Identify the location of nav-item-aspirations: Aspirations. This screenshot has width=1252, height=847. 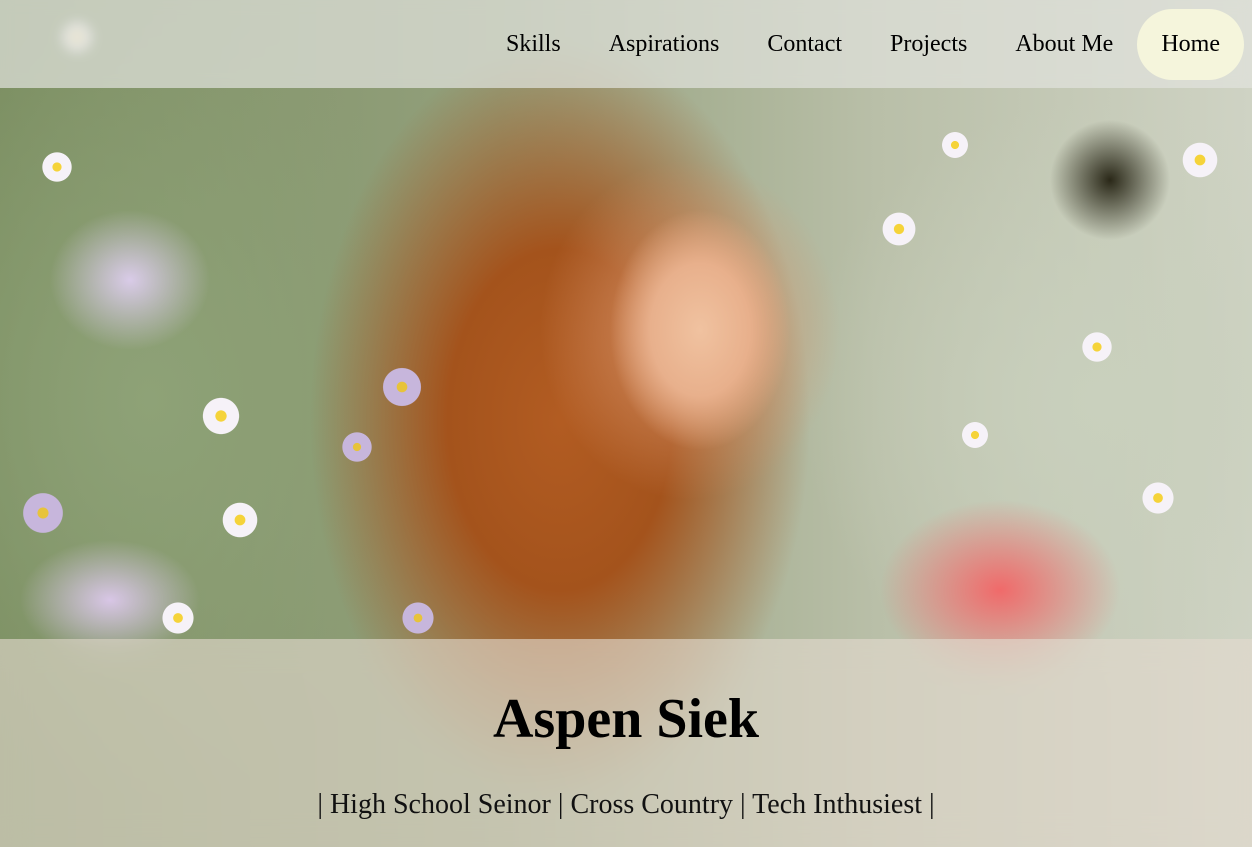
(664, 44).